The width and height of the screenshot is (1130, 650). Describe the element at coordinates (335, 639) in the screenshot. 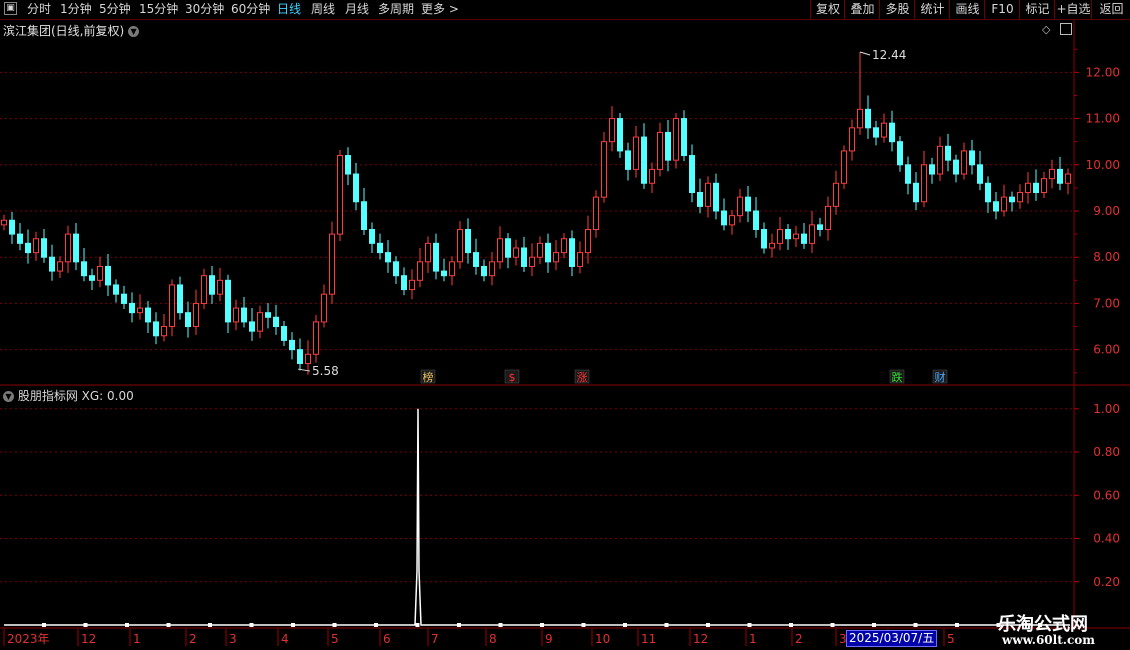

I see `time-label: 5` at that location.